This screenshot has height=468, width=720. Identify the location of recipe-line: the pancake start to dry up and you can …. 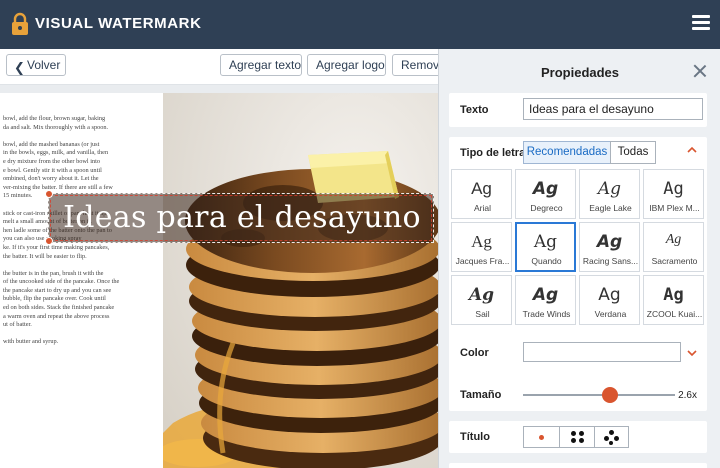
(57, 290).